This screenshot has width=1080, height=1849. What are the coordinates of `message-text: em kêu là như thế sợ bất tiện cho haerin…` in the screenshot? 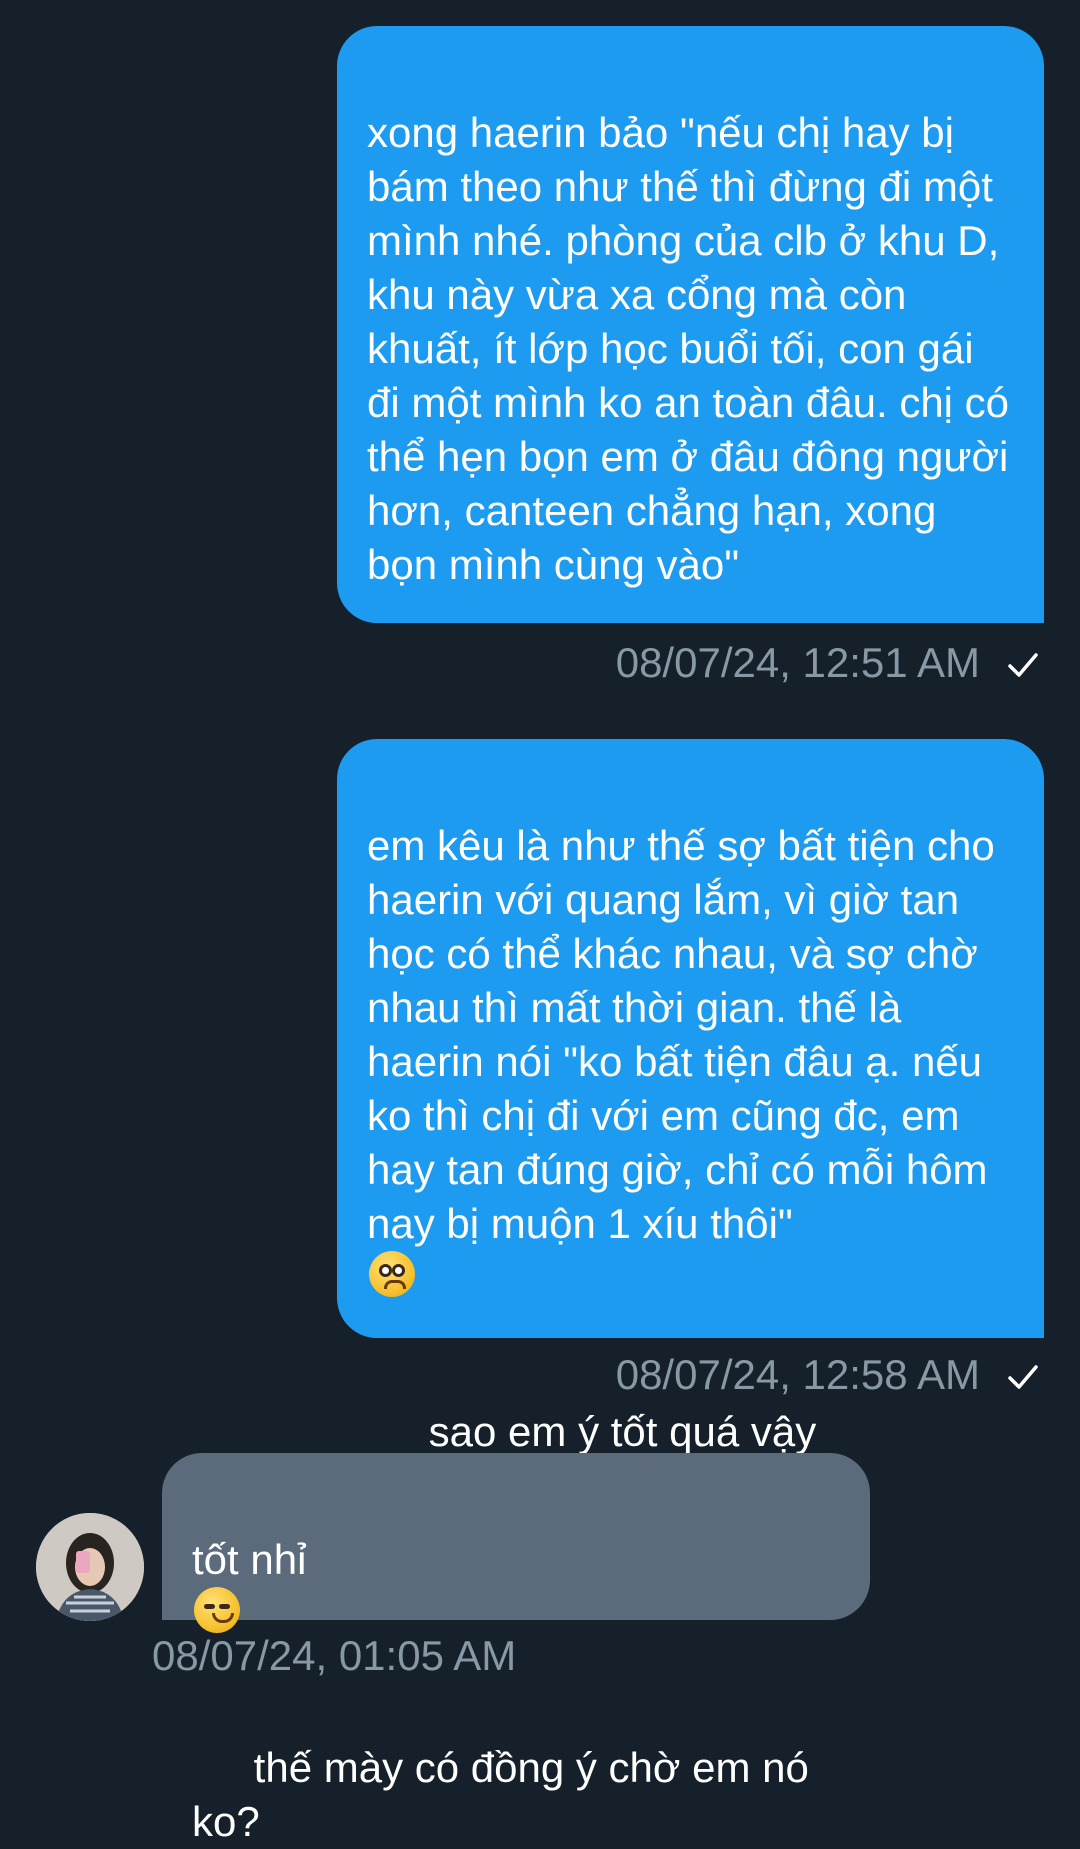 It's located at (681, 1034).